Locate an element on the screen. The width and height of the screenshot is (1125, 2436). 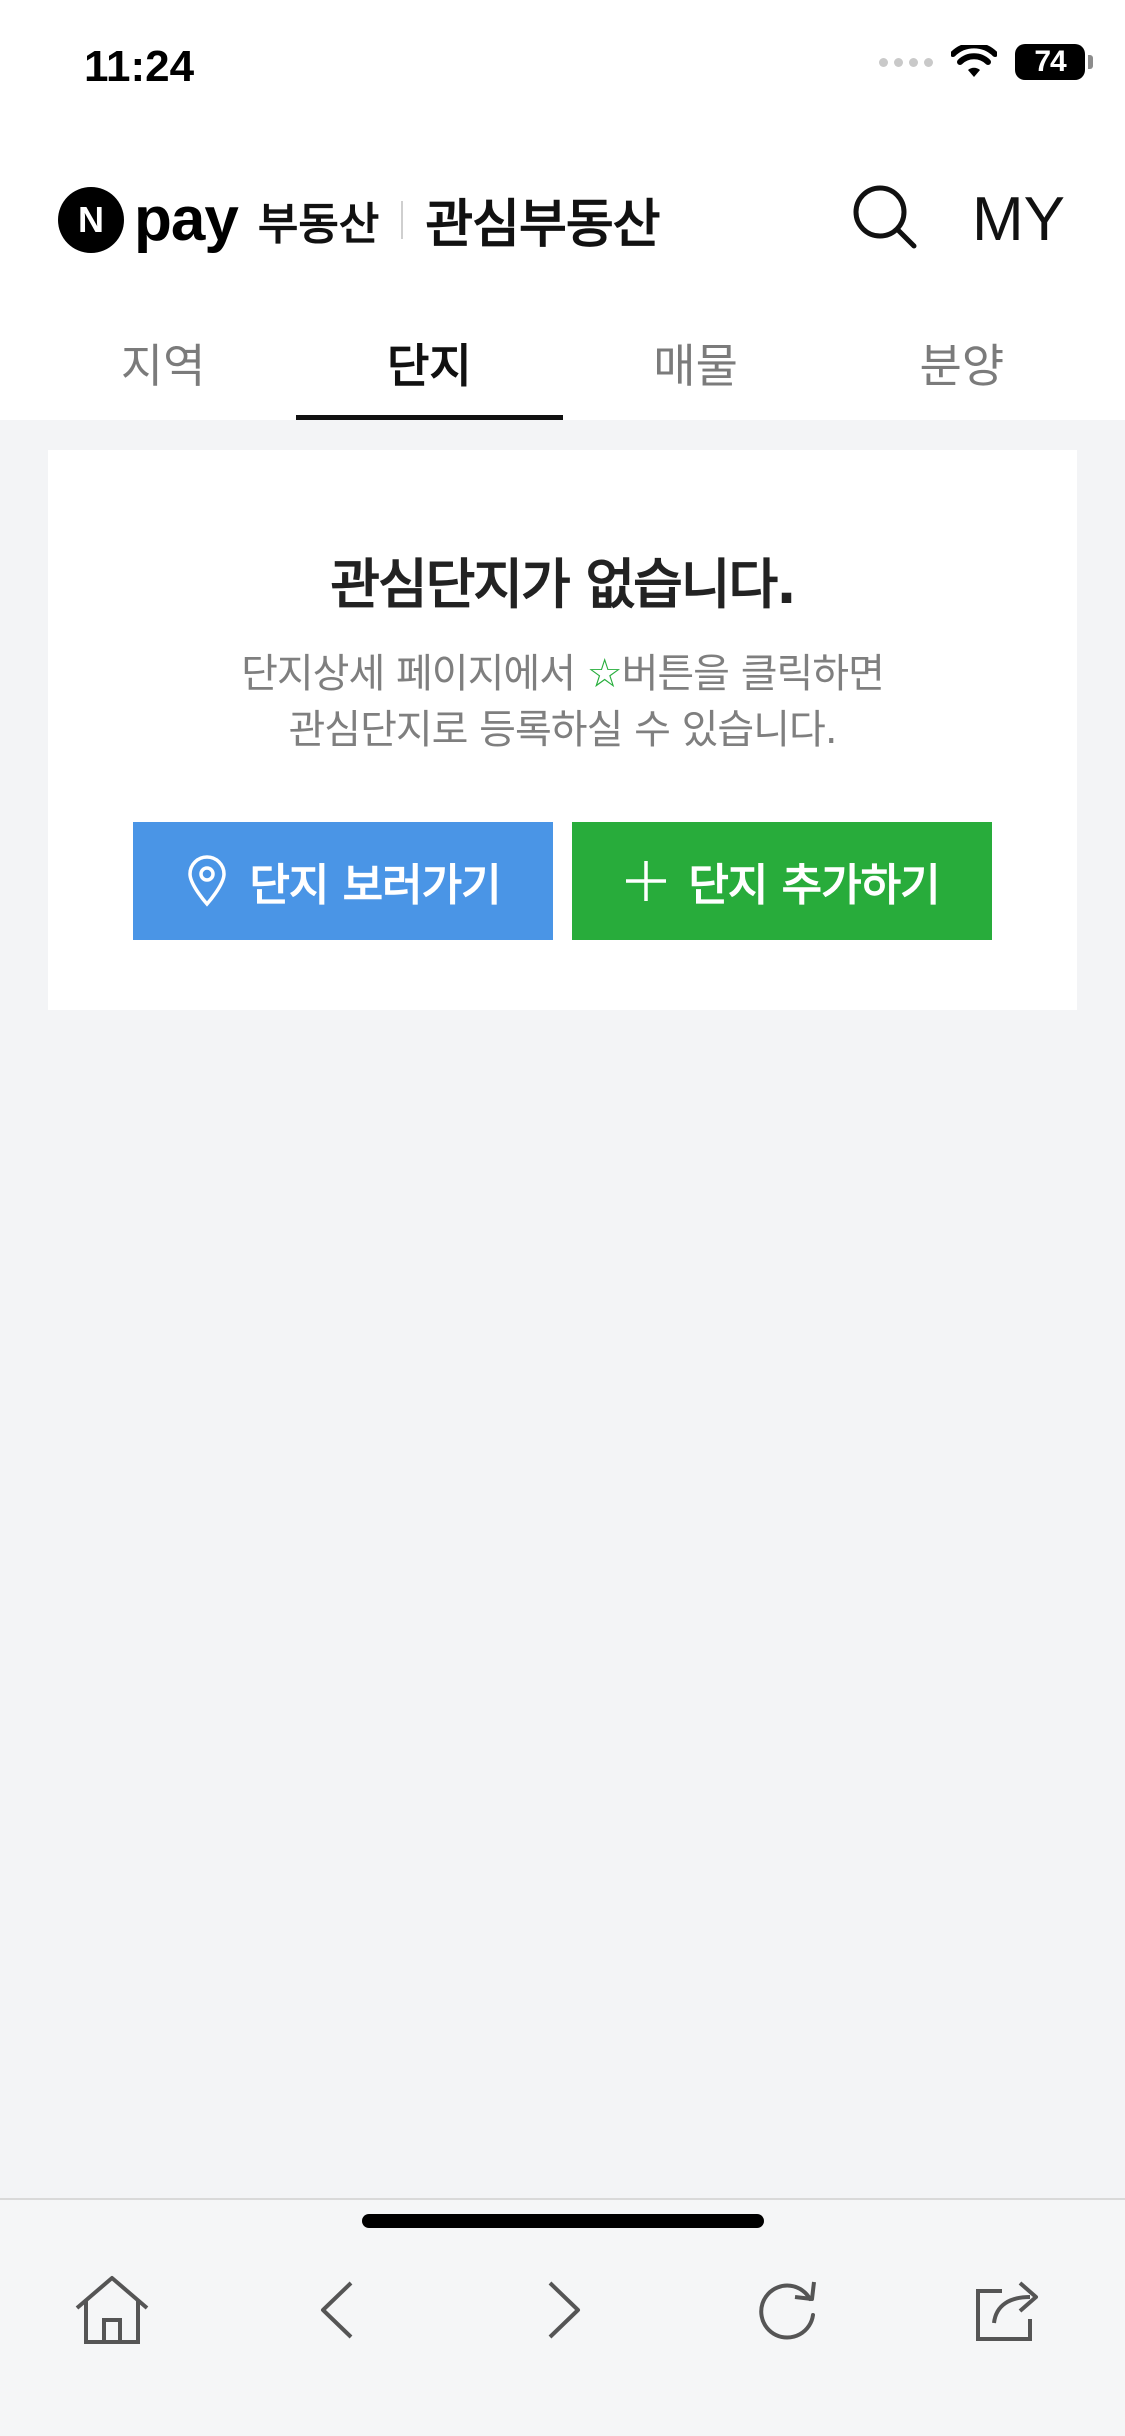
view-complex-label: 단지 보러가기 is located at coordinates (375, 885).